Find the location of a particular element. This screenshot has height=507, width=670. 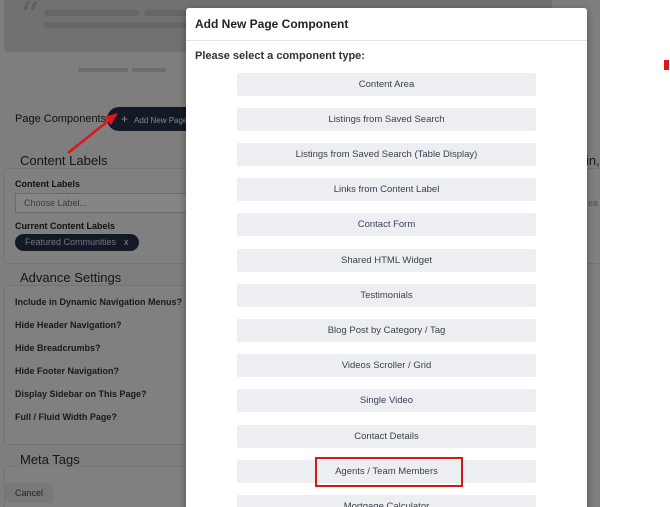

modal-title: Add New Page Component is located at coordinates (272, 24).